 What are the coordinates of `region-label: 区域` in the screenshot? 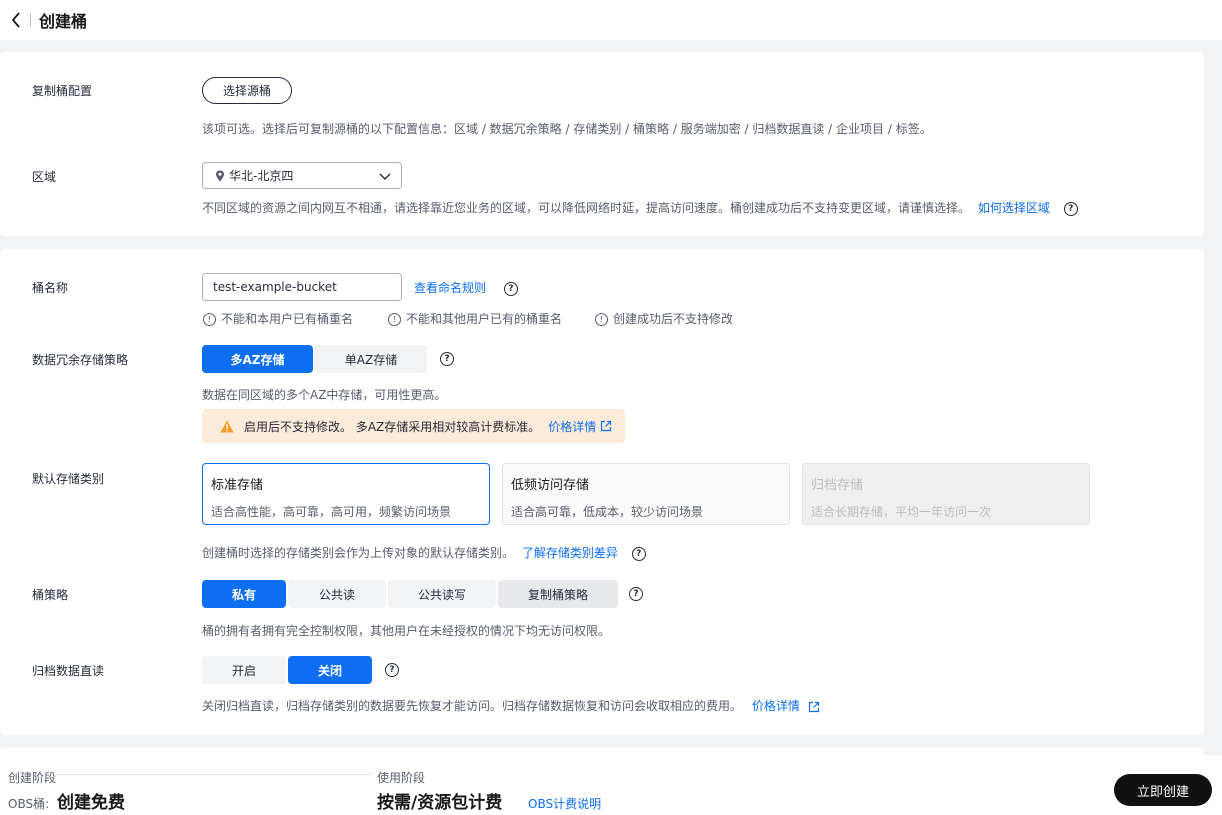 It's located at (44, 177).